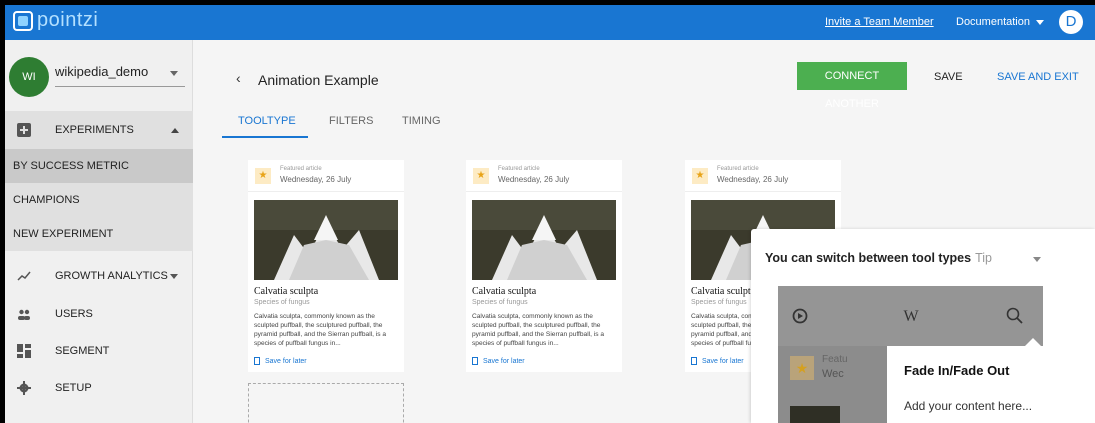  I want to click on page-title: Animation Example, so click(318, 80).